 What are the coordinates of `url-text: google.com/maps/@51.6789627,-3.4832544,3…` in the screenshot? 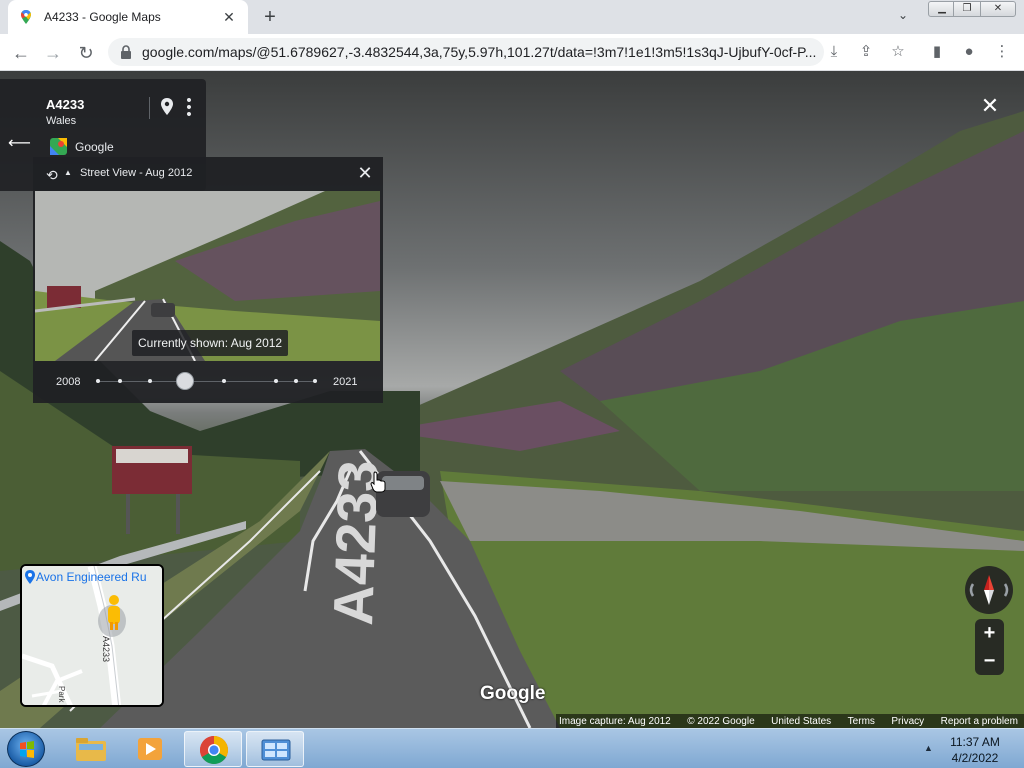 It's located at (479, 52).